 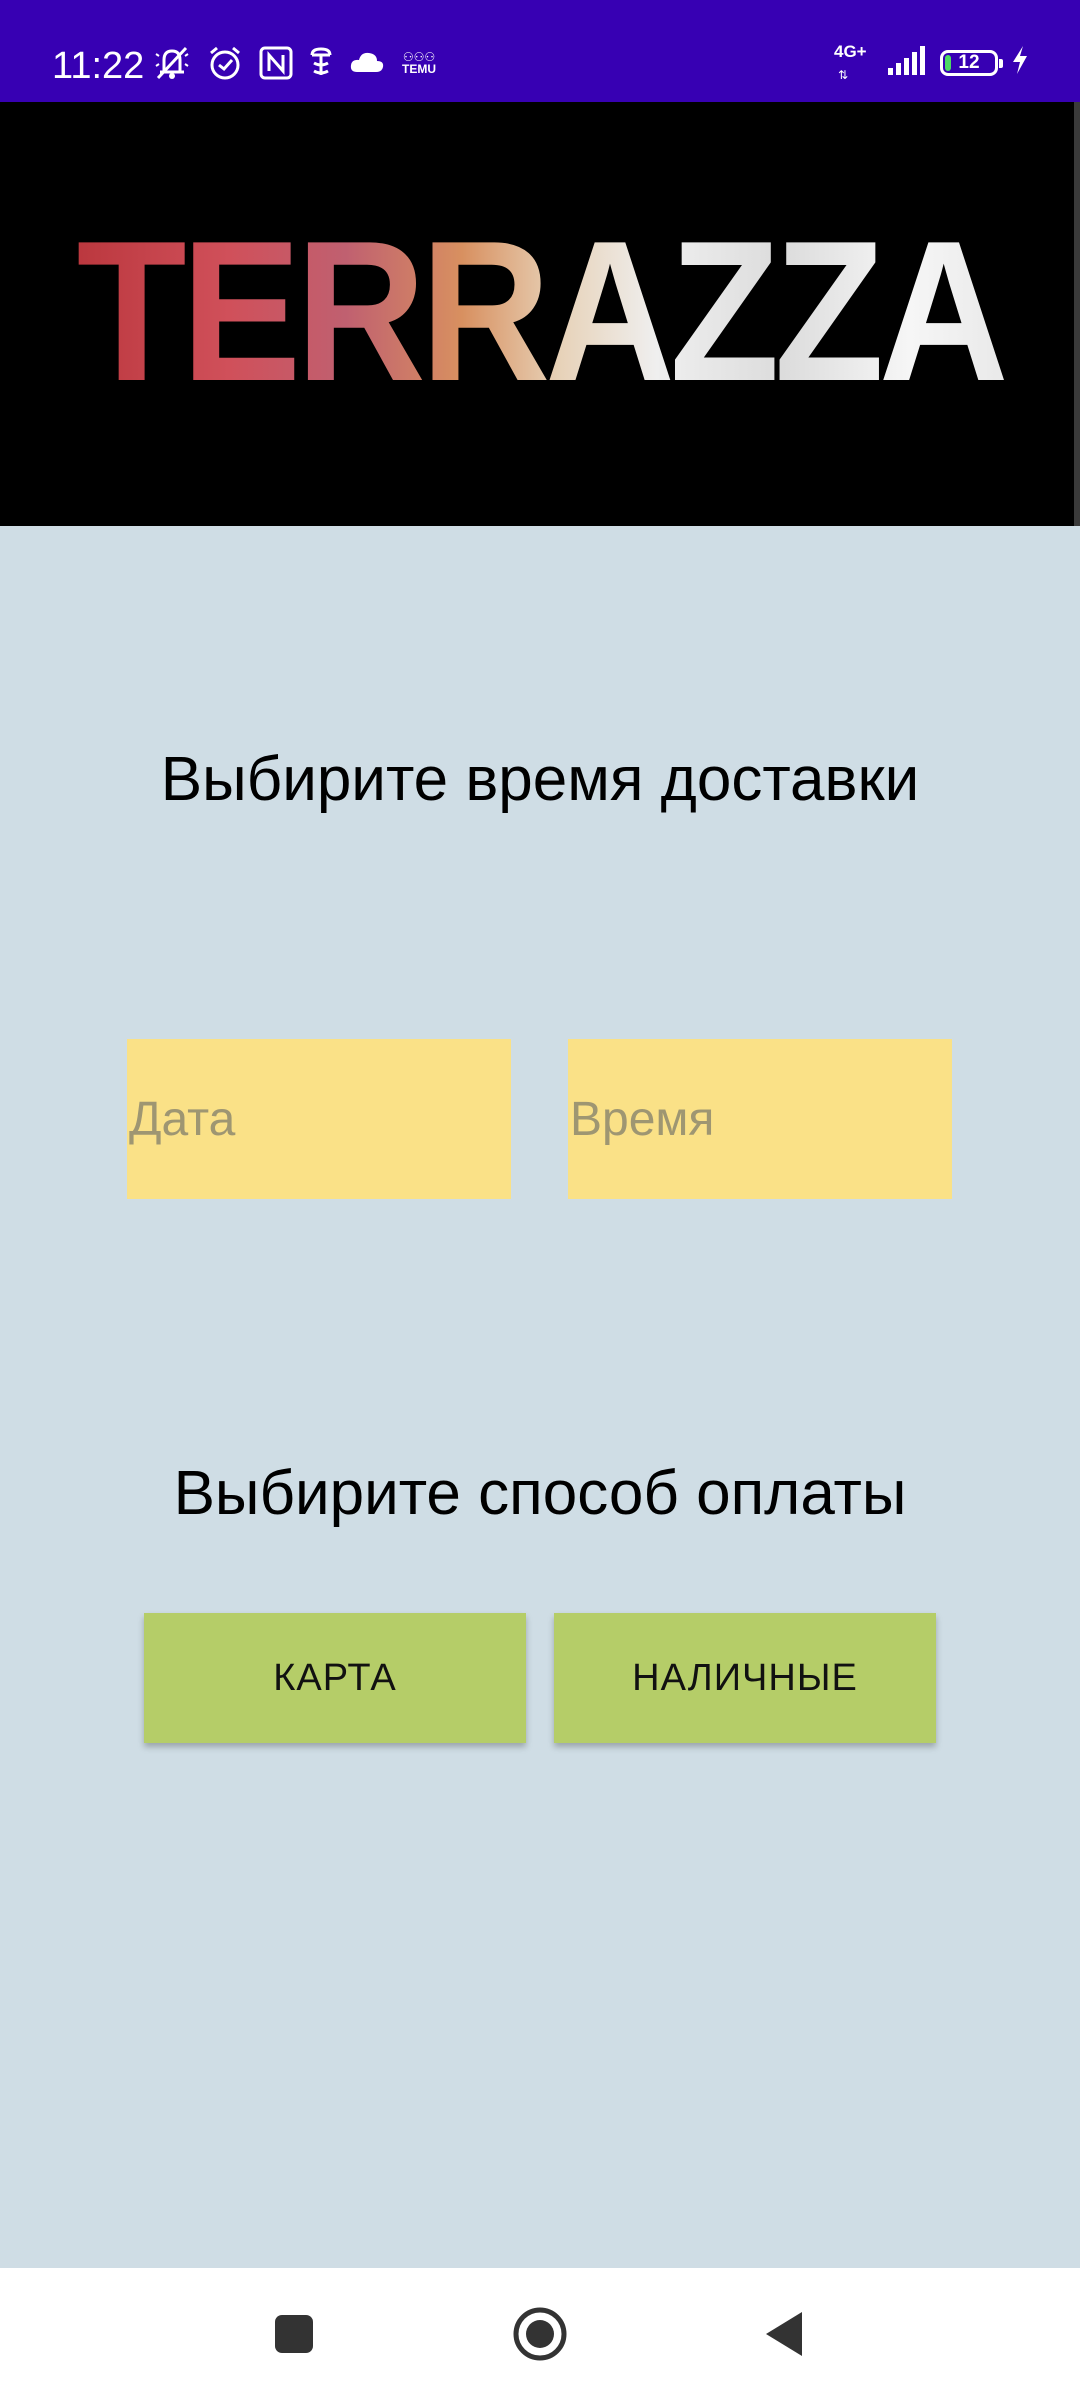 I want to click on charging-icon, so click(x=1020, y=62).